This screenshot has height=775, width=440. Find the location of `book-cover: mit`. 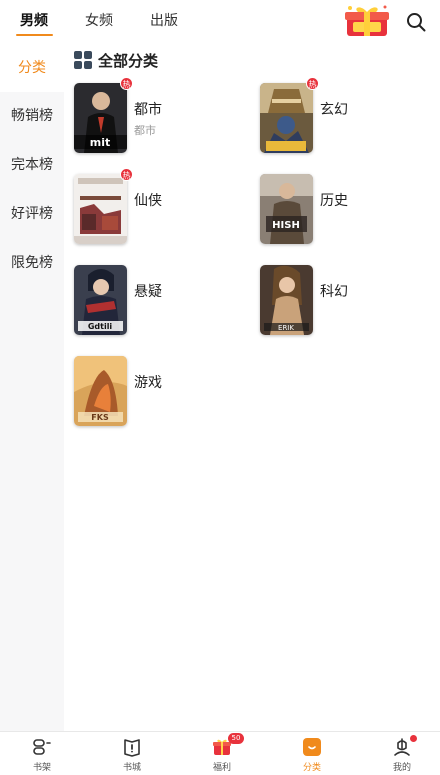

book-cover: mit is located at coordinates (100, 118).